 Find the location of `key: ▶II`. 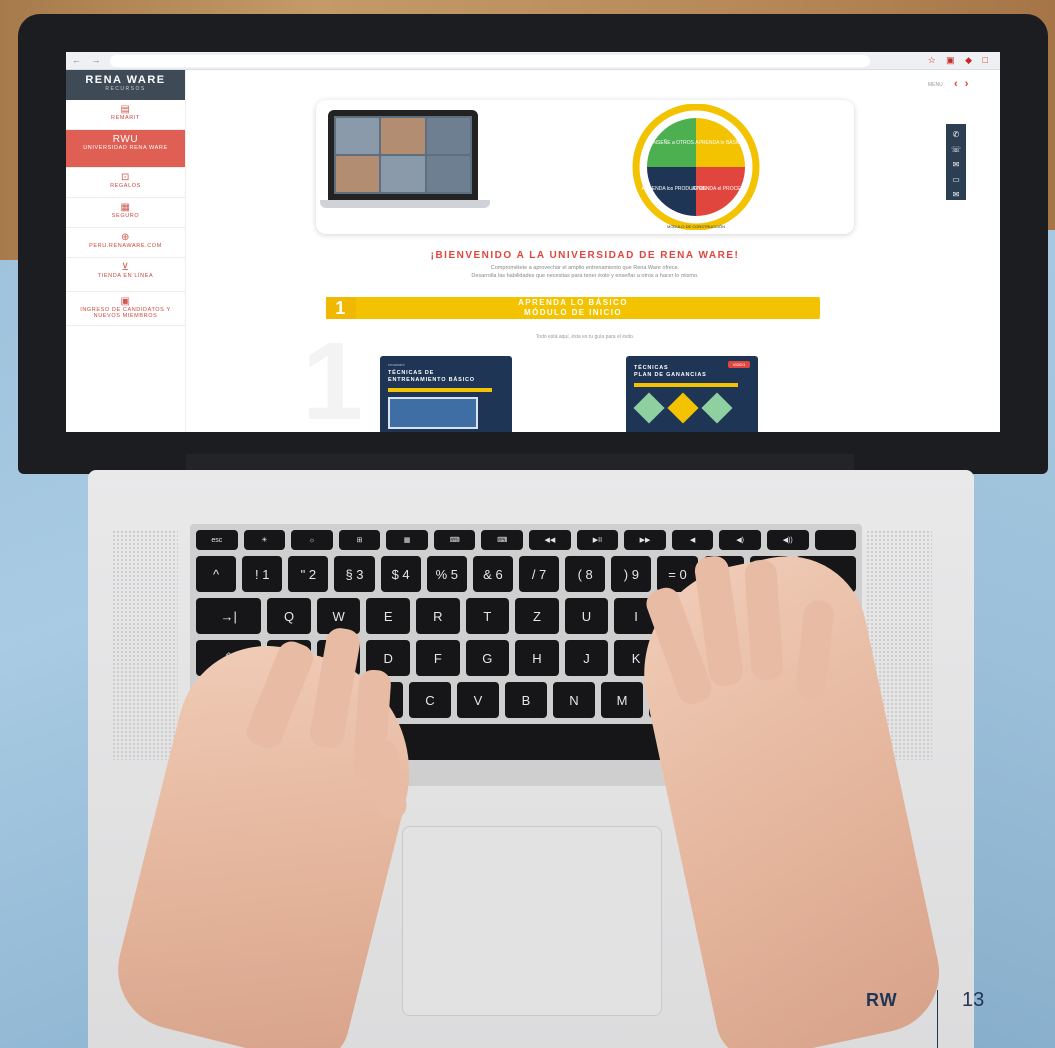

key: ▶II is located at coordinates (597, 540).